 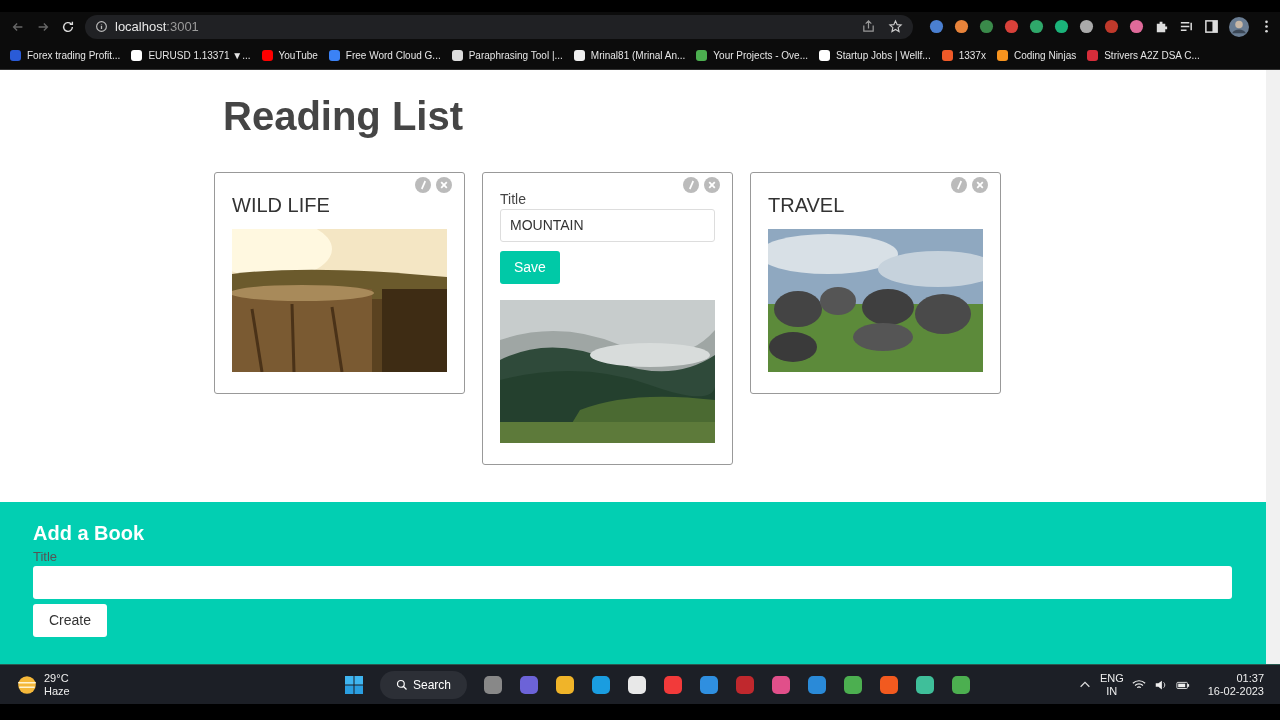 What do you see at coordinates (963, 55) in the screenshot?
I see `bookmark: 1337x` at bounding box center [963, 55].